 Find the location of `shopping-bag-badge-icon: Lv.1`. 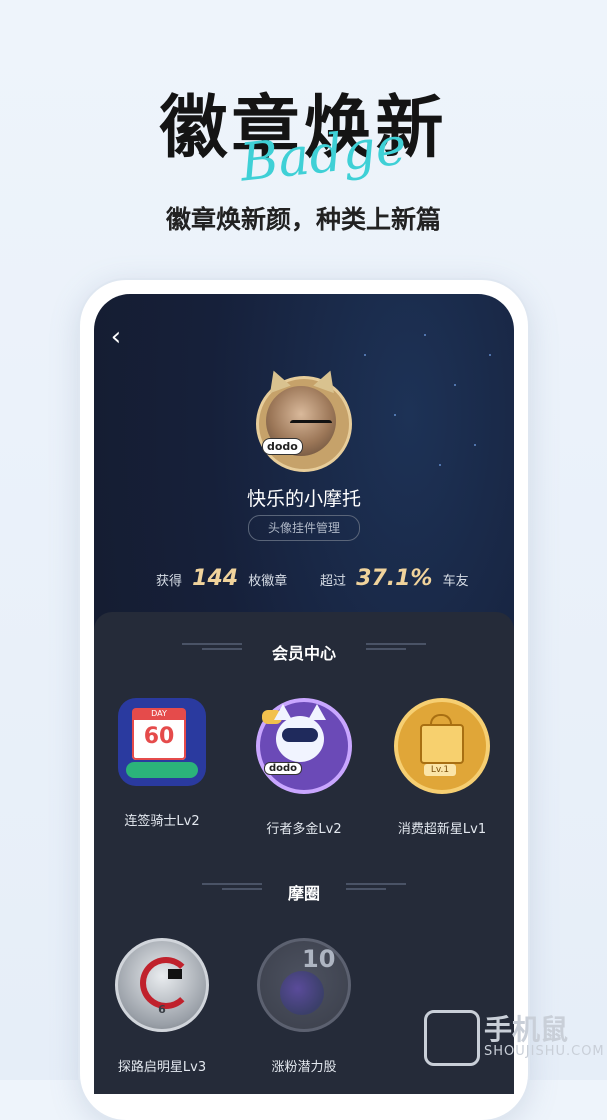

shopping-bag-badge-icon: Lv.1 is located at coordinates (442, 746).